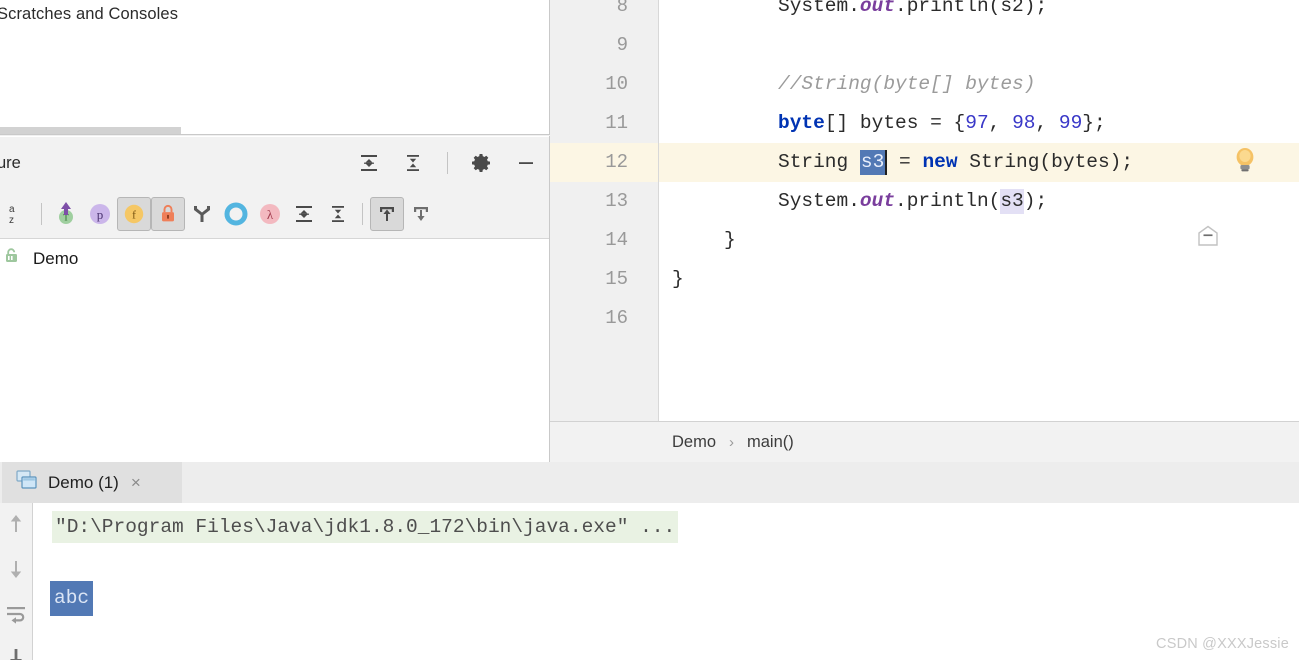 Image resolution: width=1299 pixels, height=660 pixels. What do you see at coordinates (387, 213) in the screenshot?
I see `autoscroll-to-source-icon` at bounding box center [387, 213].